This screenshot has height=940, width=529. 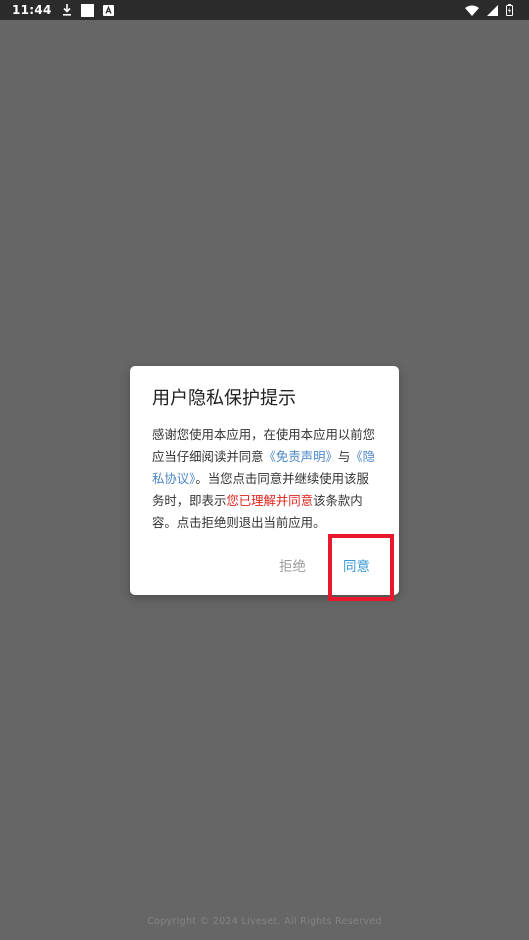 What do you see at coordinates (264, 10) in the screenshot?
I see `status-bar: 11:44` at bounding box center [264, 10].